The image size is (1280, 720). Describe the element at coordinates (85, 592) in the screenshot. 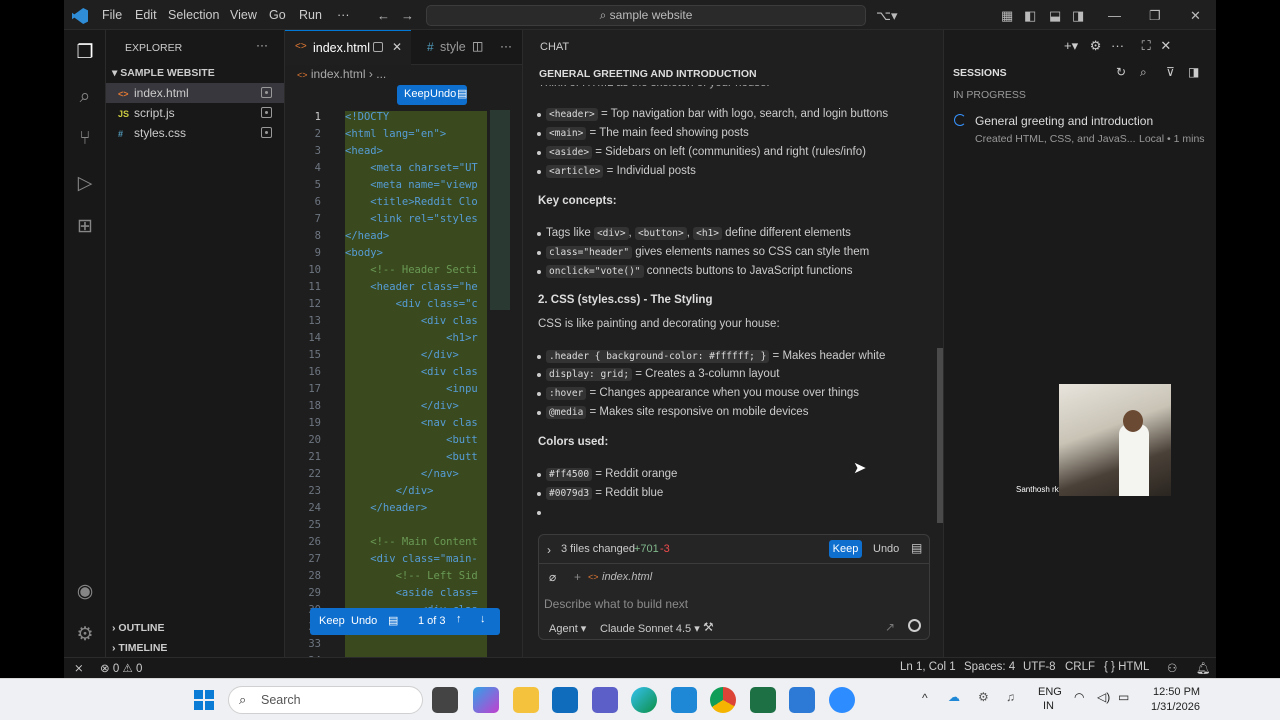

I see `account-icon: ◉` at that location.